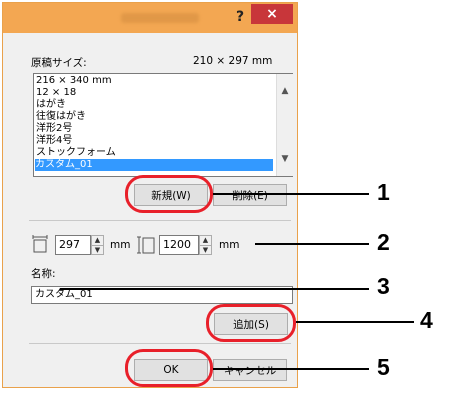 The image size is (459, 394). What do you see at coordinates (285, 159) in the screenshot?
I see `scroll-down-icon: ▼` at bounding box center [285, 159].